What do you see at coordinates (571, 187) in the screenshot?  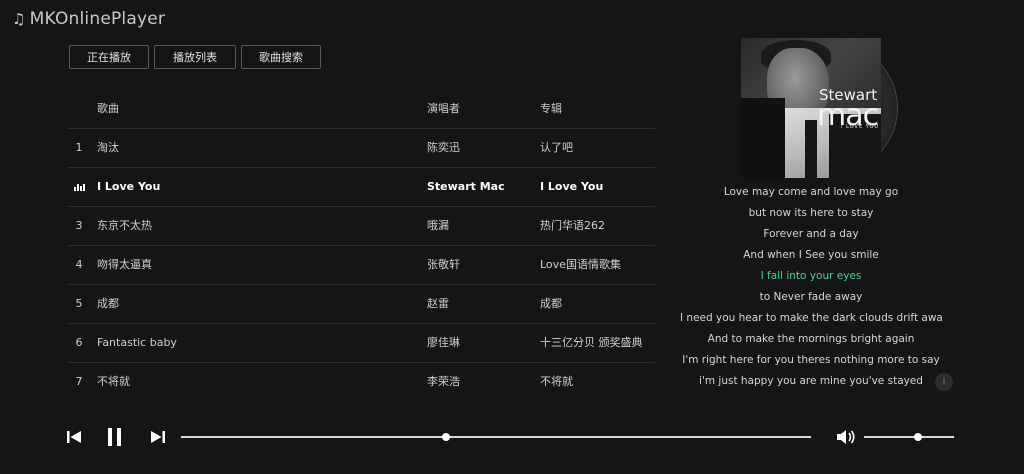 I see `song-album: I Love You` at bounding box center [571, 187].